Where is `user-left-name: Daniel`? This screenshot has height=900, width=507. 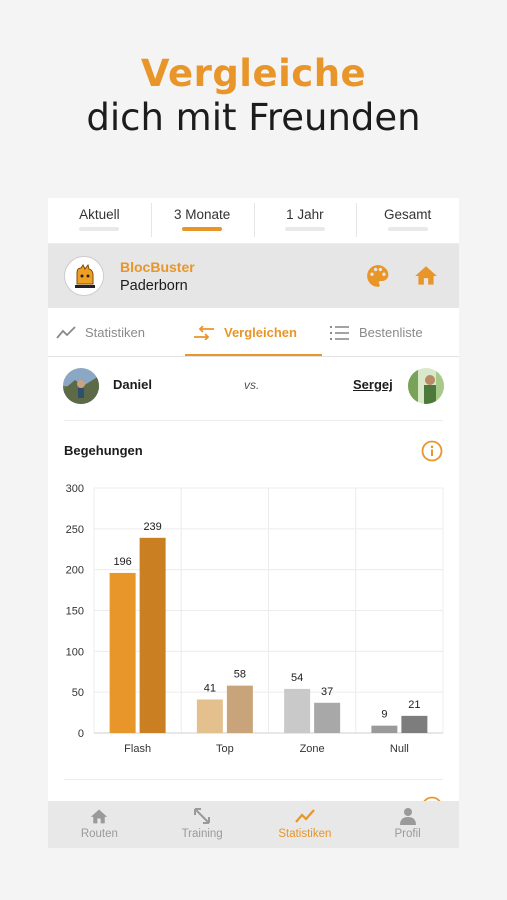 user-left-name: Daniel is located at coordinates (132, 384).